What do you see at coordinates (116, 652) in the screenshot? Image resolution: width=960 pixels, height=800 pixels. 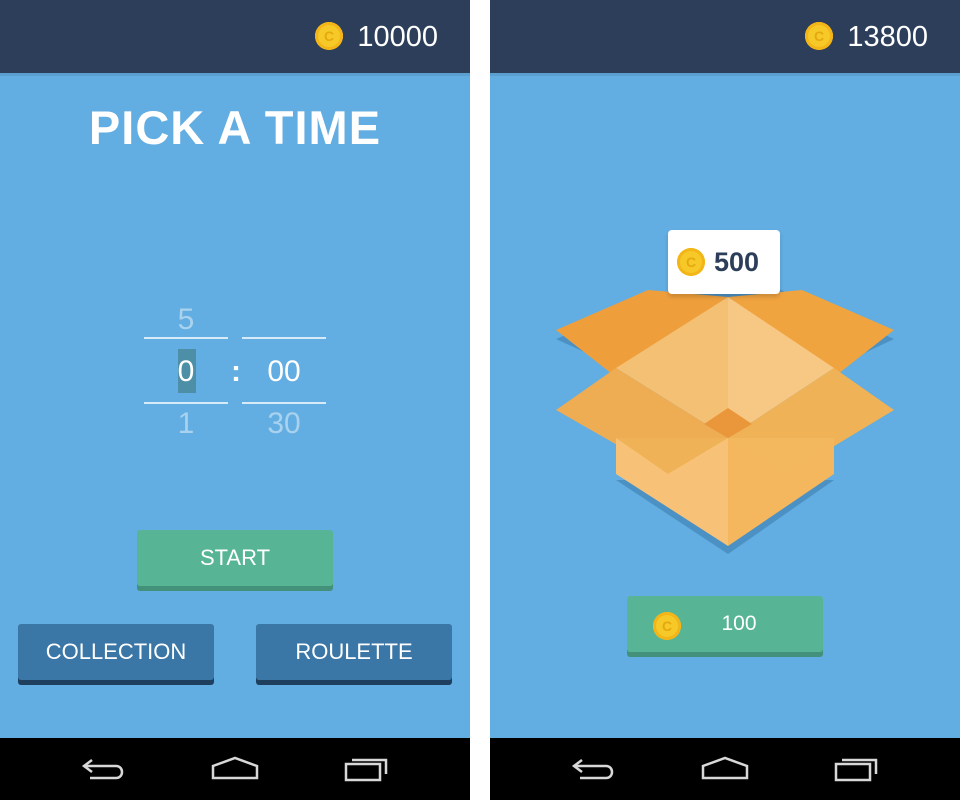 I see `collection-button: COLLECTION` at bounding box center [116, 652].